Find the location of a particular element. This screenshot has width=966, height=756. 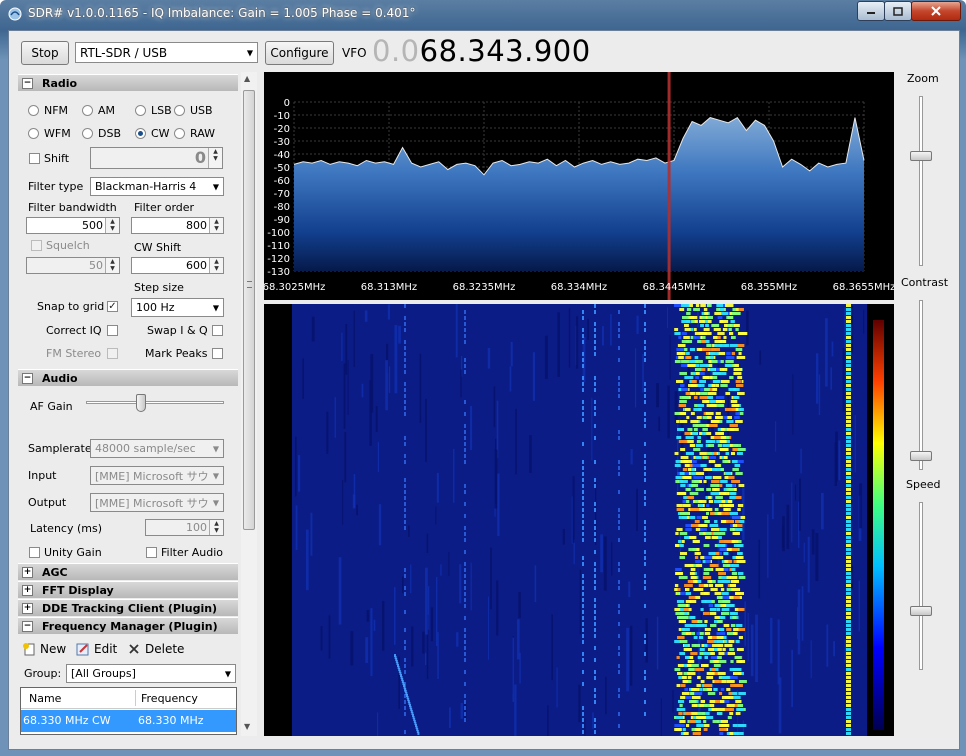

input-select: [MME] Microsoft サウ ▼ is located at coordinates (157, 475).